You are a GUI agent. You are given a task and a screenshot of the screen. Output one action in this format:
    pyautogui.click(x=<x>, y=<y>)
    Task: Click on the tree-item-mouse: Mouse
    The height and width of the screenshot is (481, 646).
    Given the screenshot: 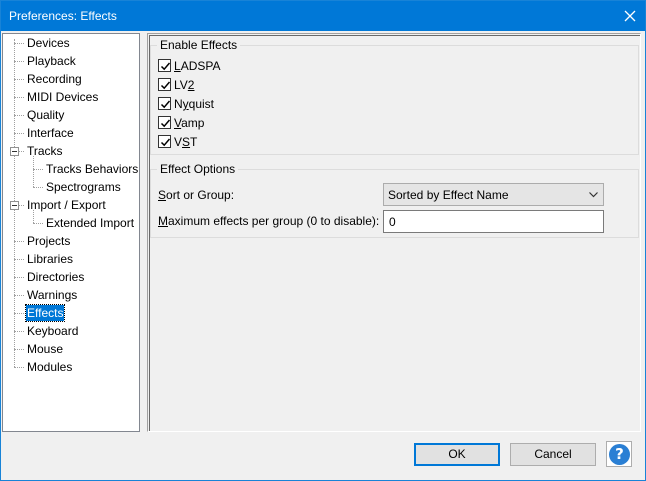 What is the action you would take?
    pyautogui.click(x=45, y=349)
    